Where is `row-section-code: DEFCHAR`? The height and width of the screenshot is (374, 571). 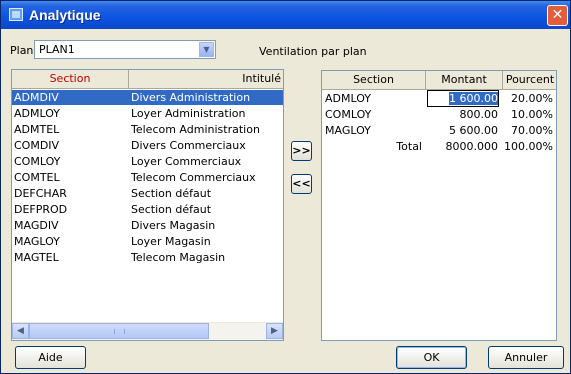 row-section-code: DEFCHAR is located at coordinates (40, 193).